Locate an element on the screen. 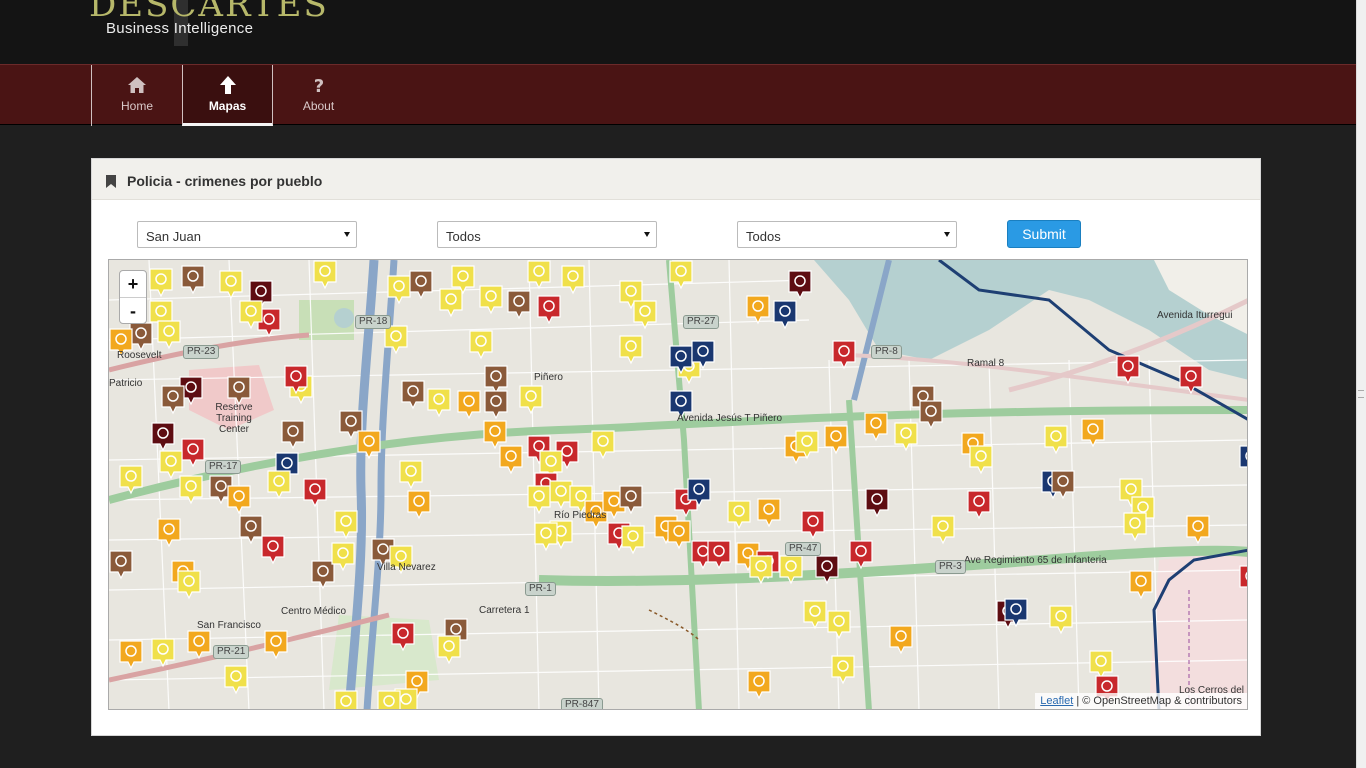 Image resolution: width=1366 pixels, height=768 pixels. pueblo-select: San Juan is located at coordinates (247, 234).